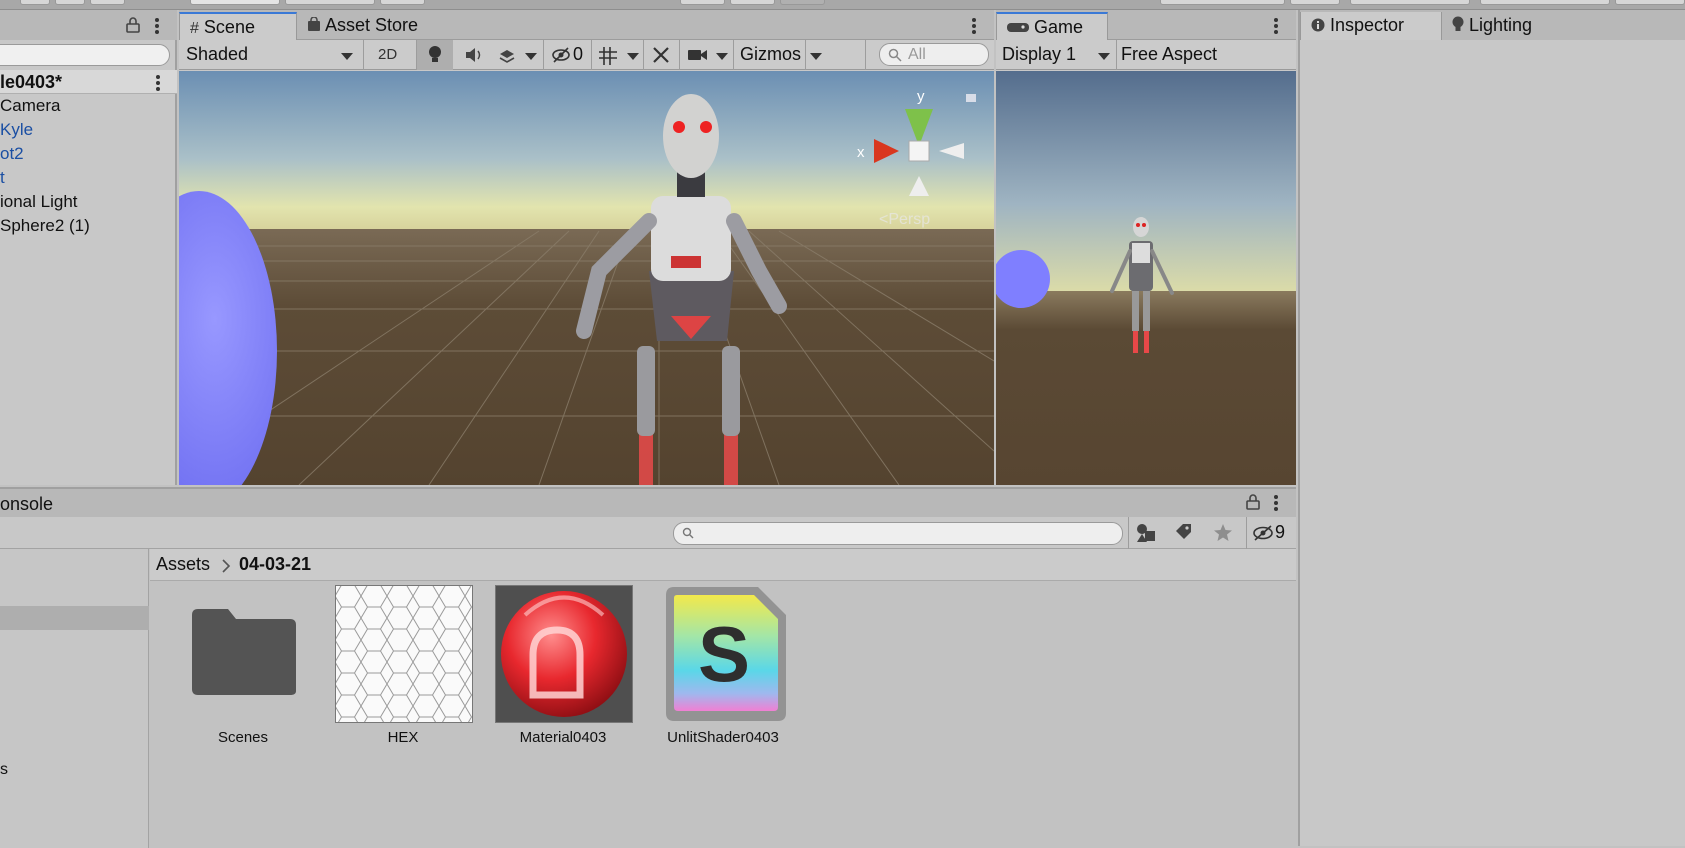 Image resolution: width=1685 pixels, height=848 pixels. What do you see at coordinates (238, 26) in the screenshot?
I see `tab-scene: # Scene` at bounding box center [238, 26].